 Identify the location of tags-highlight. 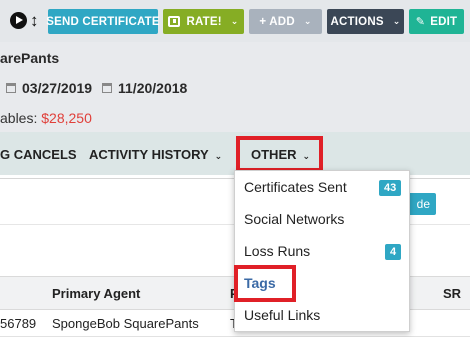
(265, 283).